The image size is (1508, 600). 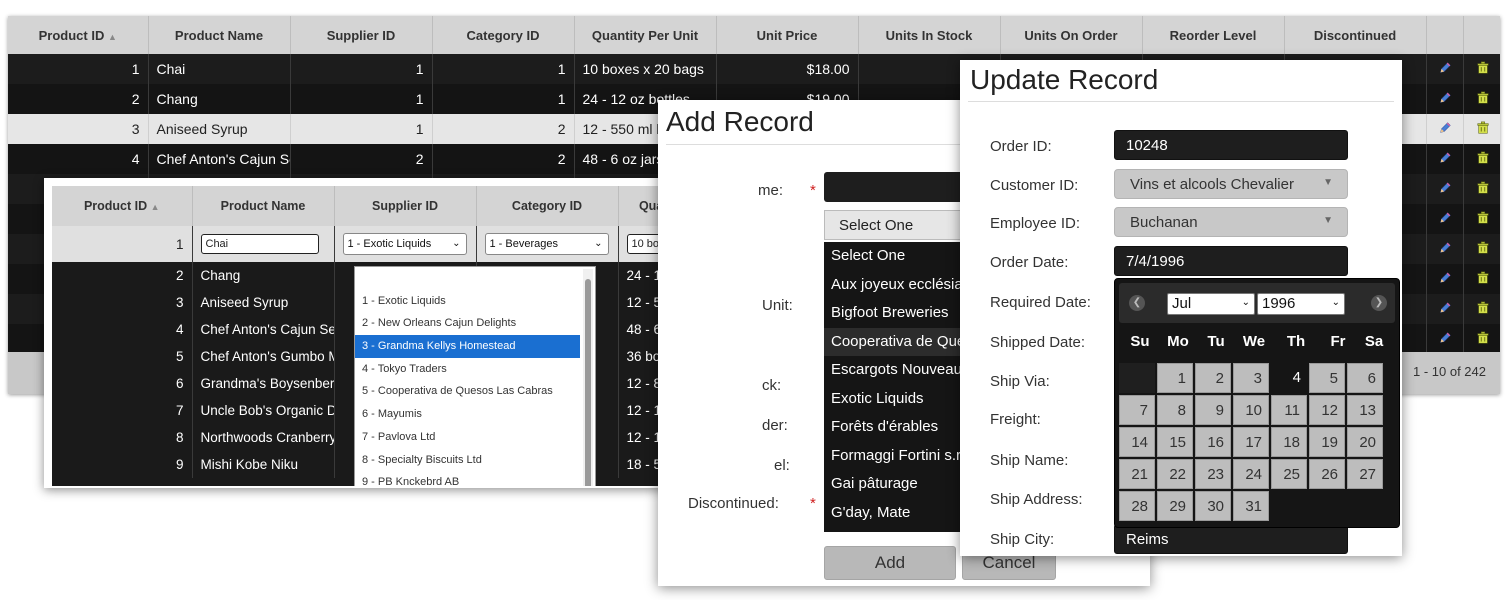 I want to click on chevron-right-icon: ❯, so click(x=1379, y=303).